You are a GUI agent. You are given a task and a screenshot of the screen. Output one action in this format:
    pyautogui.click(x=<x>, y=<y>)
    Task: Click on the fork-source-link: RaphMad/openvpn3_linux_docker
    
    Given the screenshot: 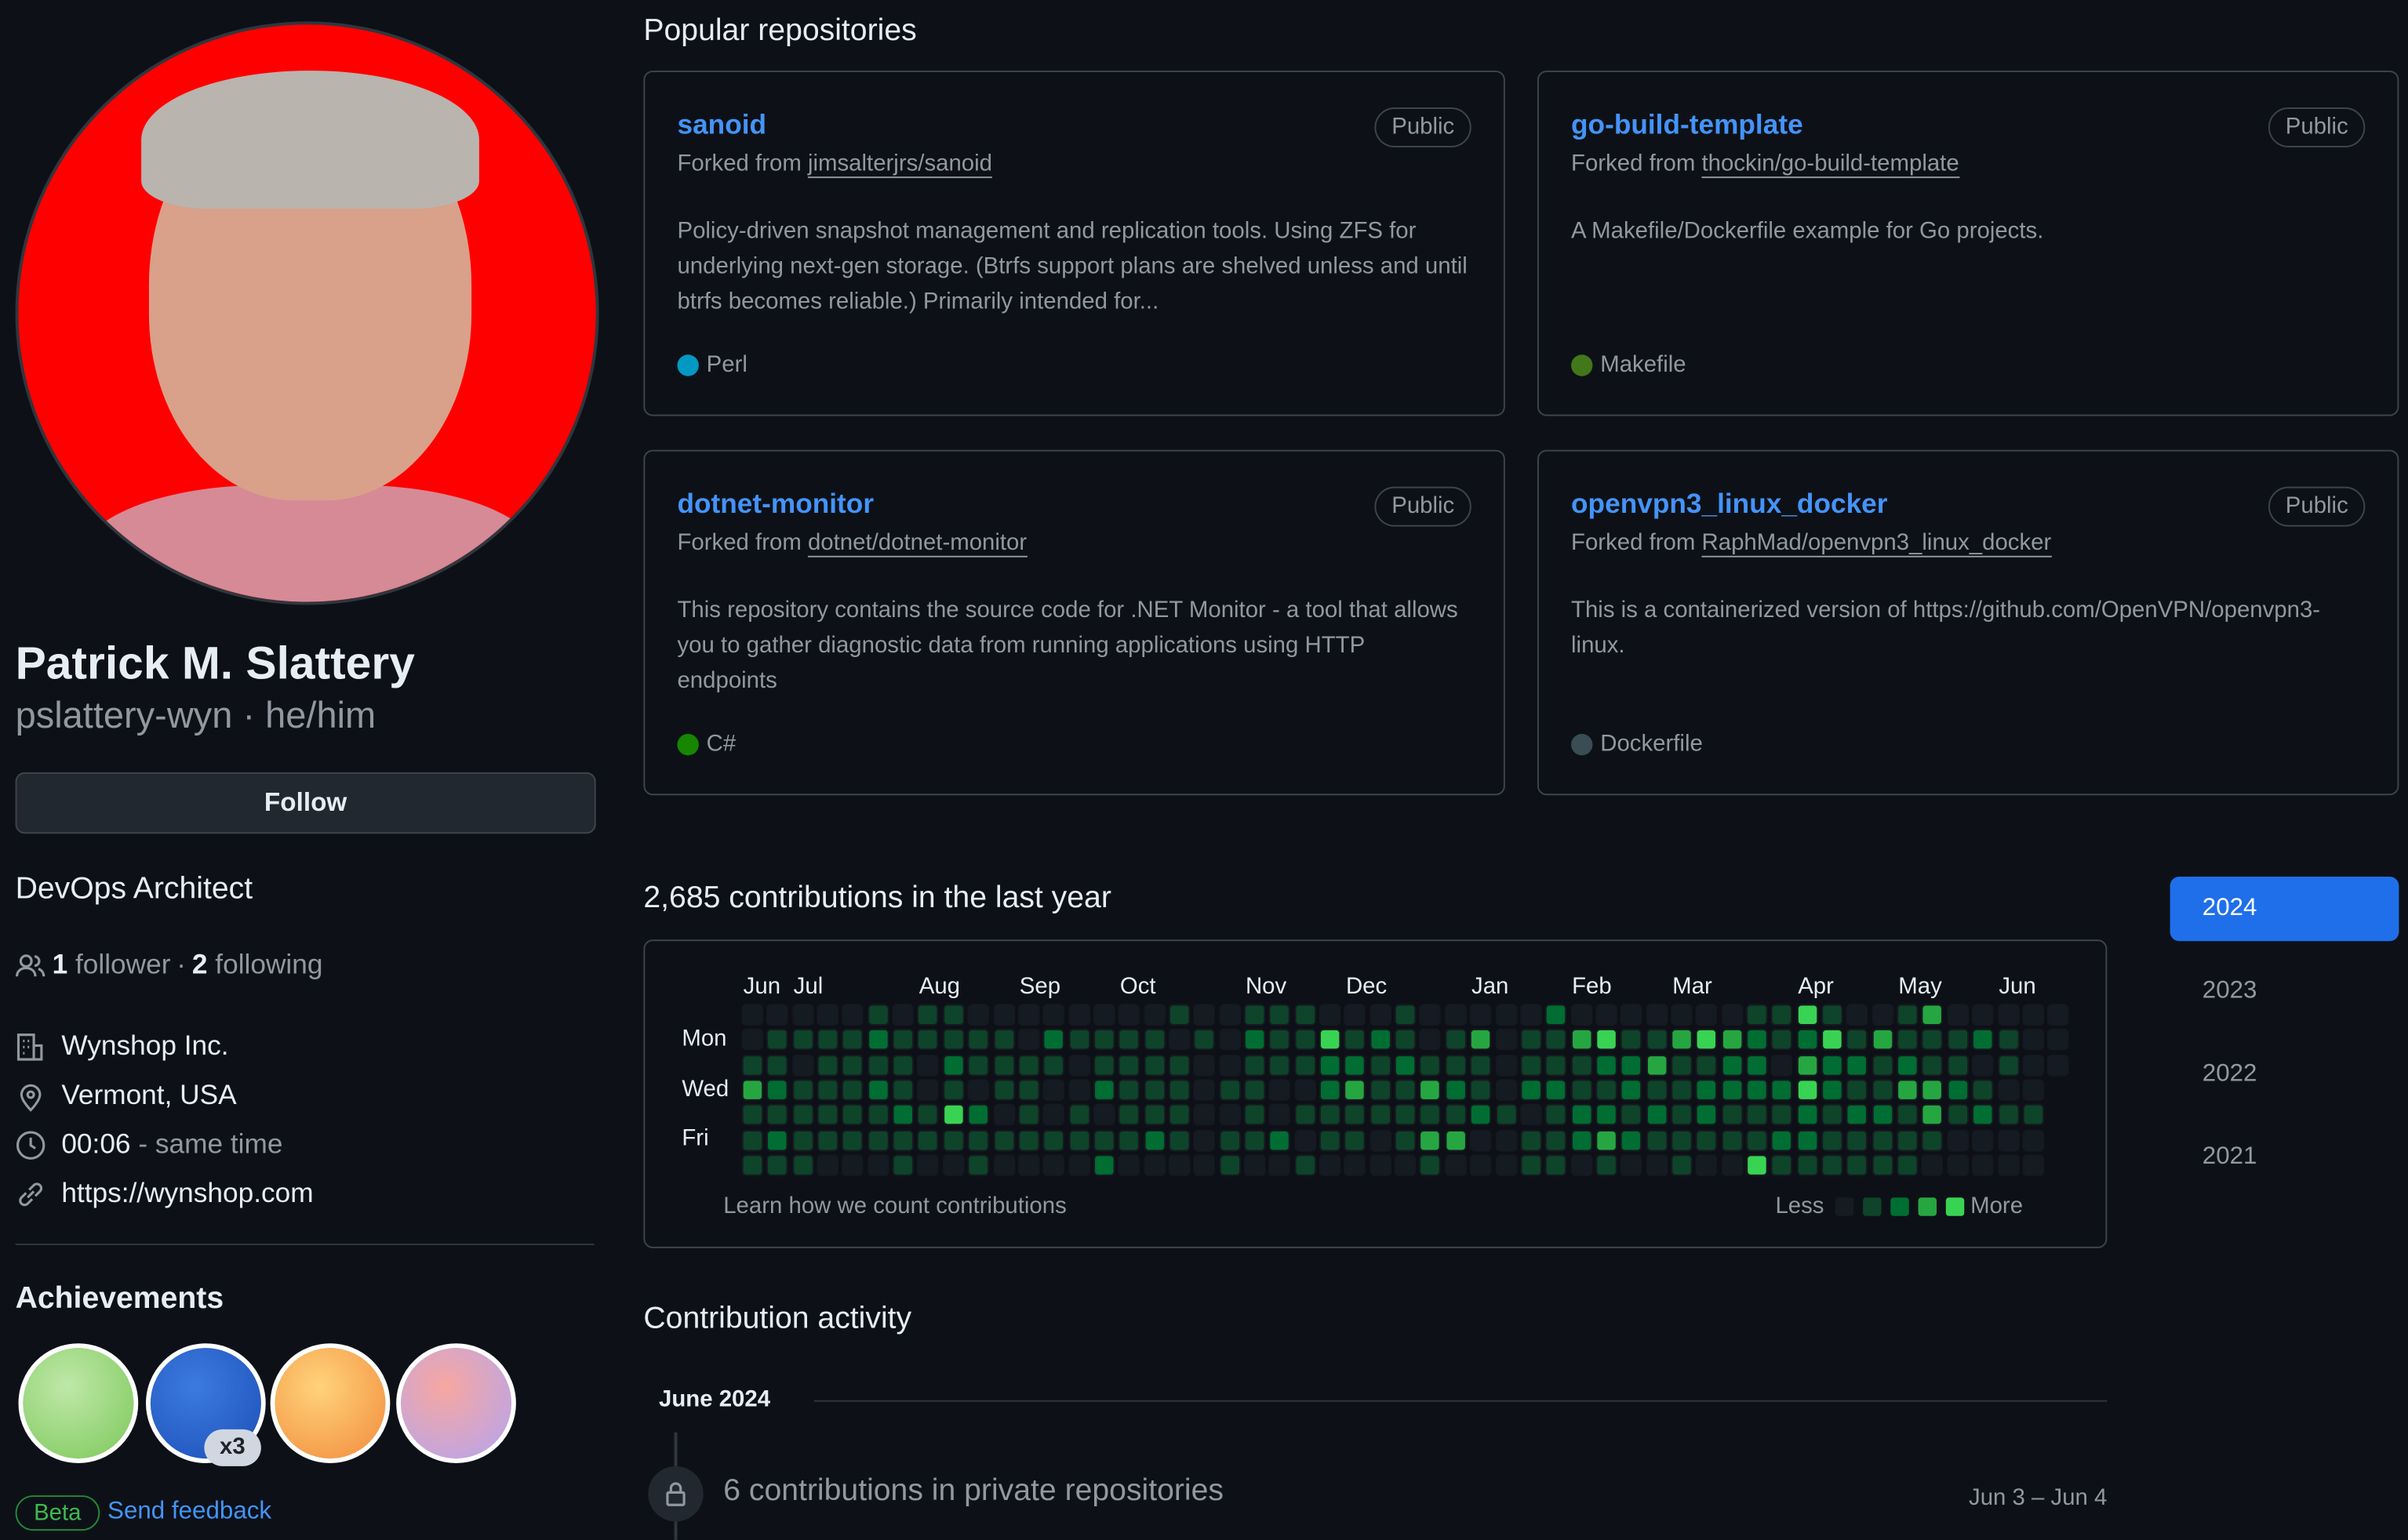 What is the action you would take?
    pyautogui.click(x=1876, y=543)
    